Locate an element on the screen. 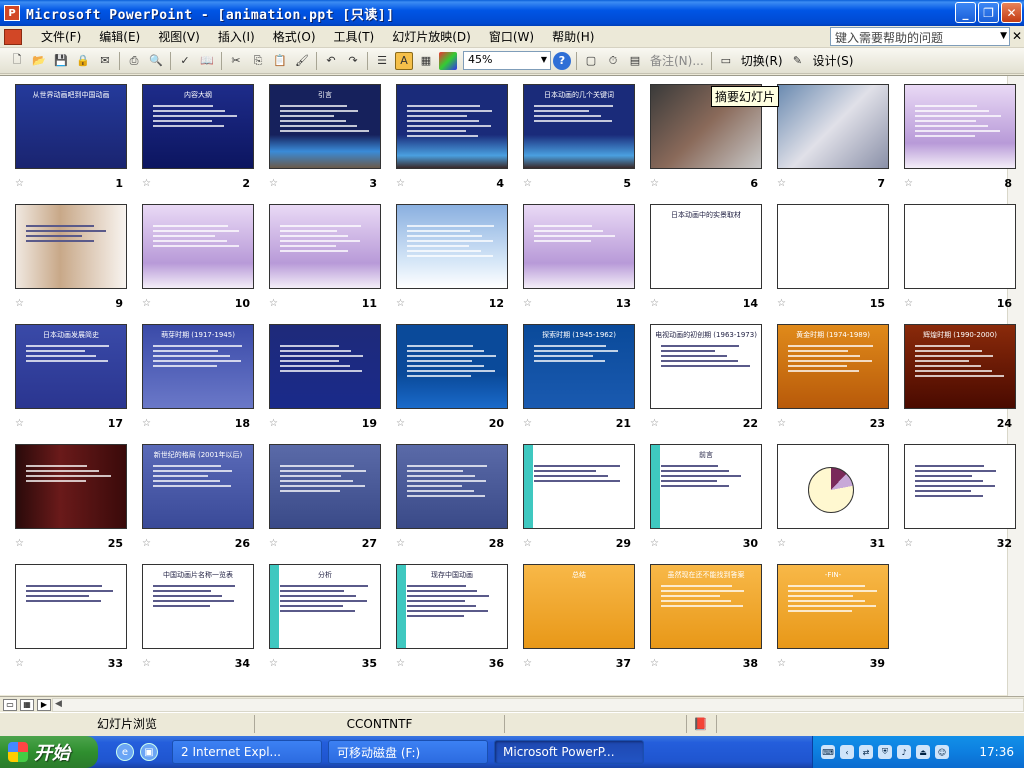 This screenshot has width=1024, height=768. menu-file: 文件(F) is located at coordinates (61, 37).